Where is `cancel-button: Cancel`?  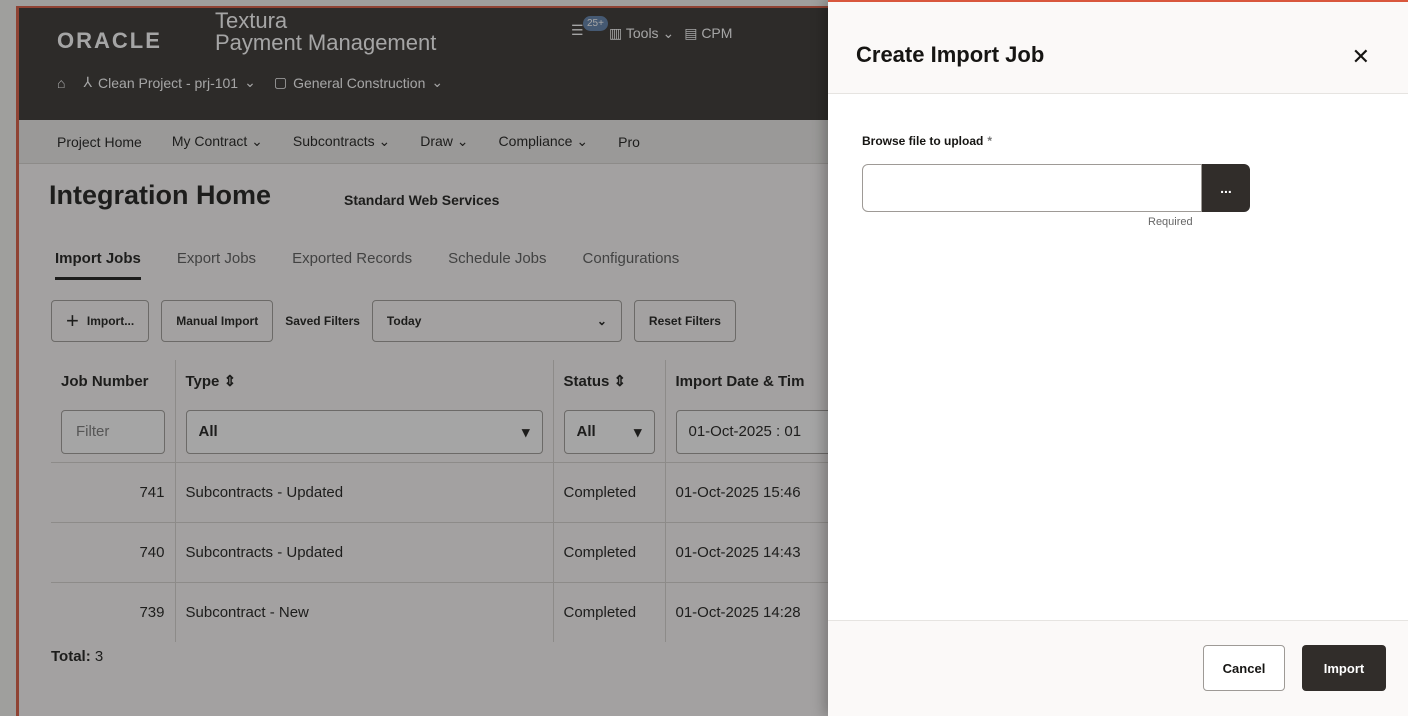
cancel-button: Cancel is located at coordinates (1244, 668).